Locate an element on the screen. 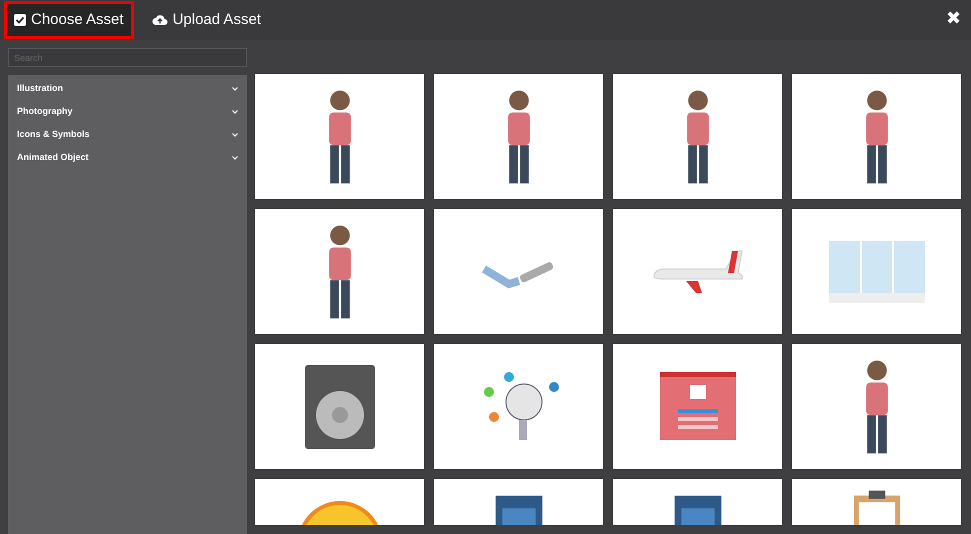 Image resolution: width=971 pixels, height=534 pixels. category-item: Icons & Symbols is located at coordinates (127, 134).